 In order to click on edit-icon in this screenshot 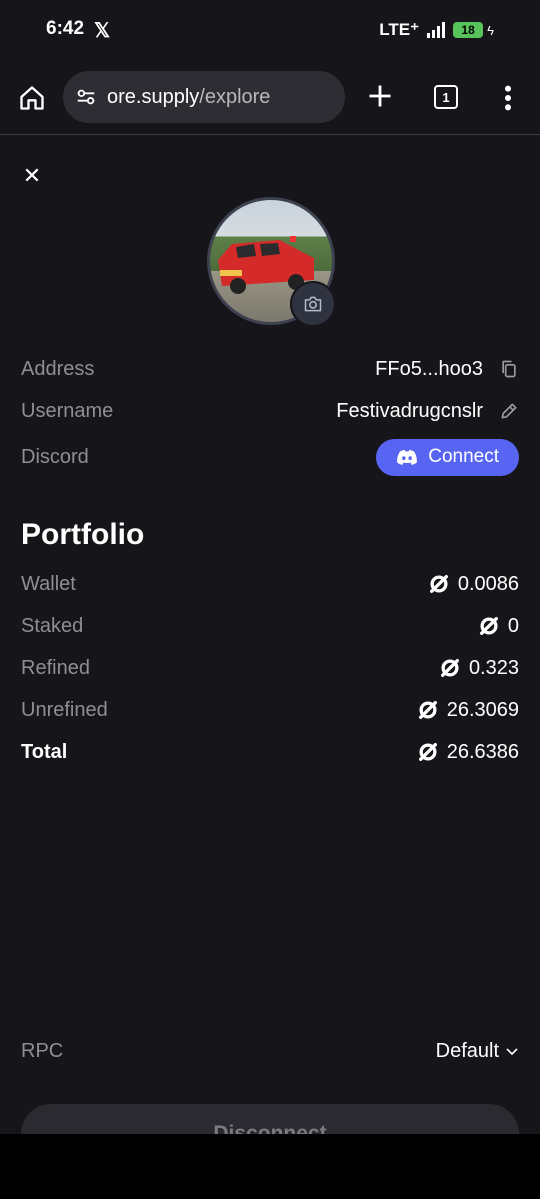, I will do `click(509, 411)`.